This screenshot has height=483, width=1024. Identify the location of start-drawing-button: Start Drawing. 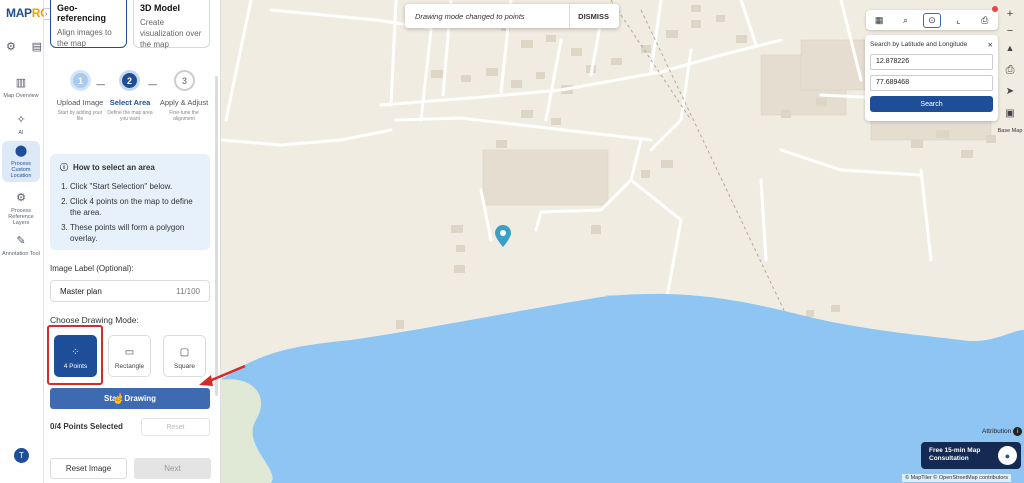
(130, 398).